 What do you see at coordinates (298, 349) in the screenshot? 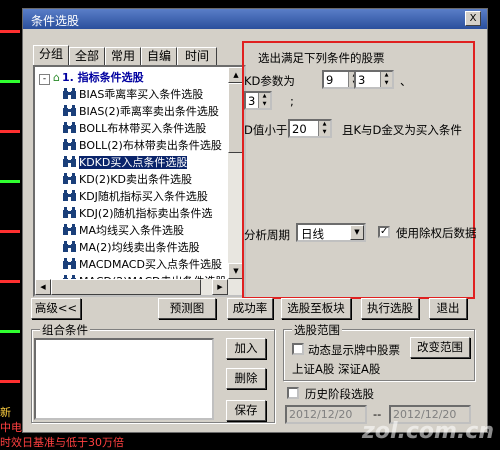
I see `dynamic-checkbox` at bounding box center [298, 349].